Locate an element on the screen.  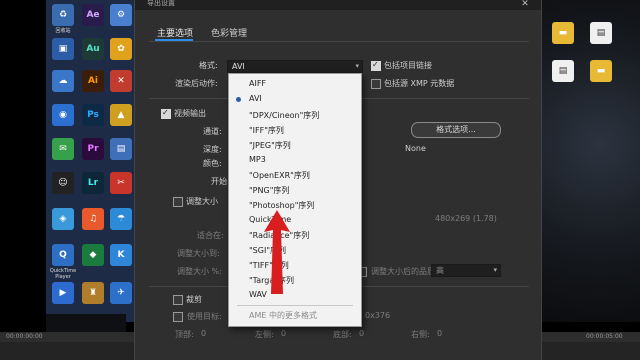
app-icon-1: ⚙ is located at coordinates (121, 15).